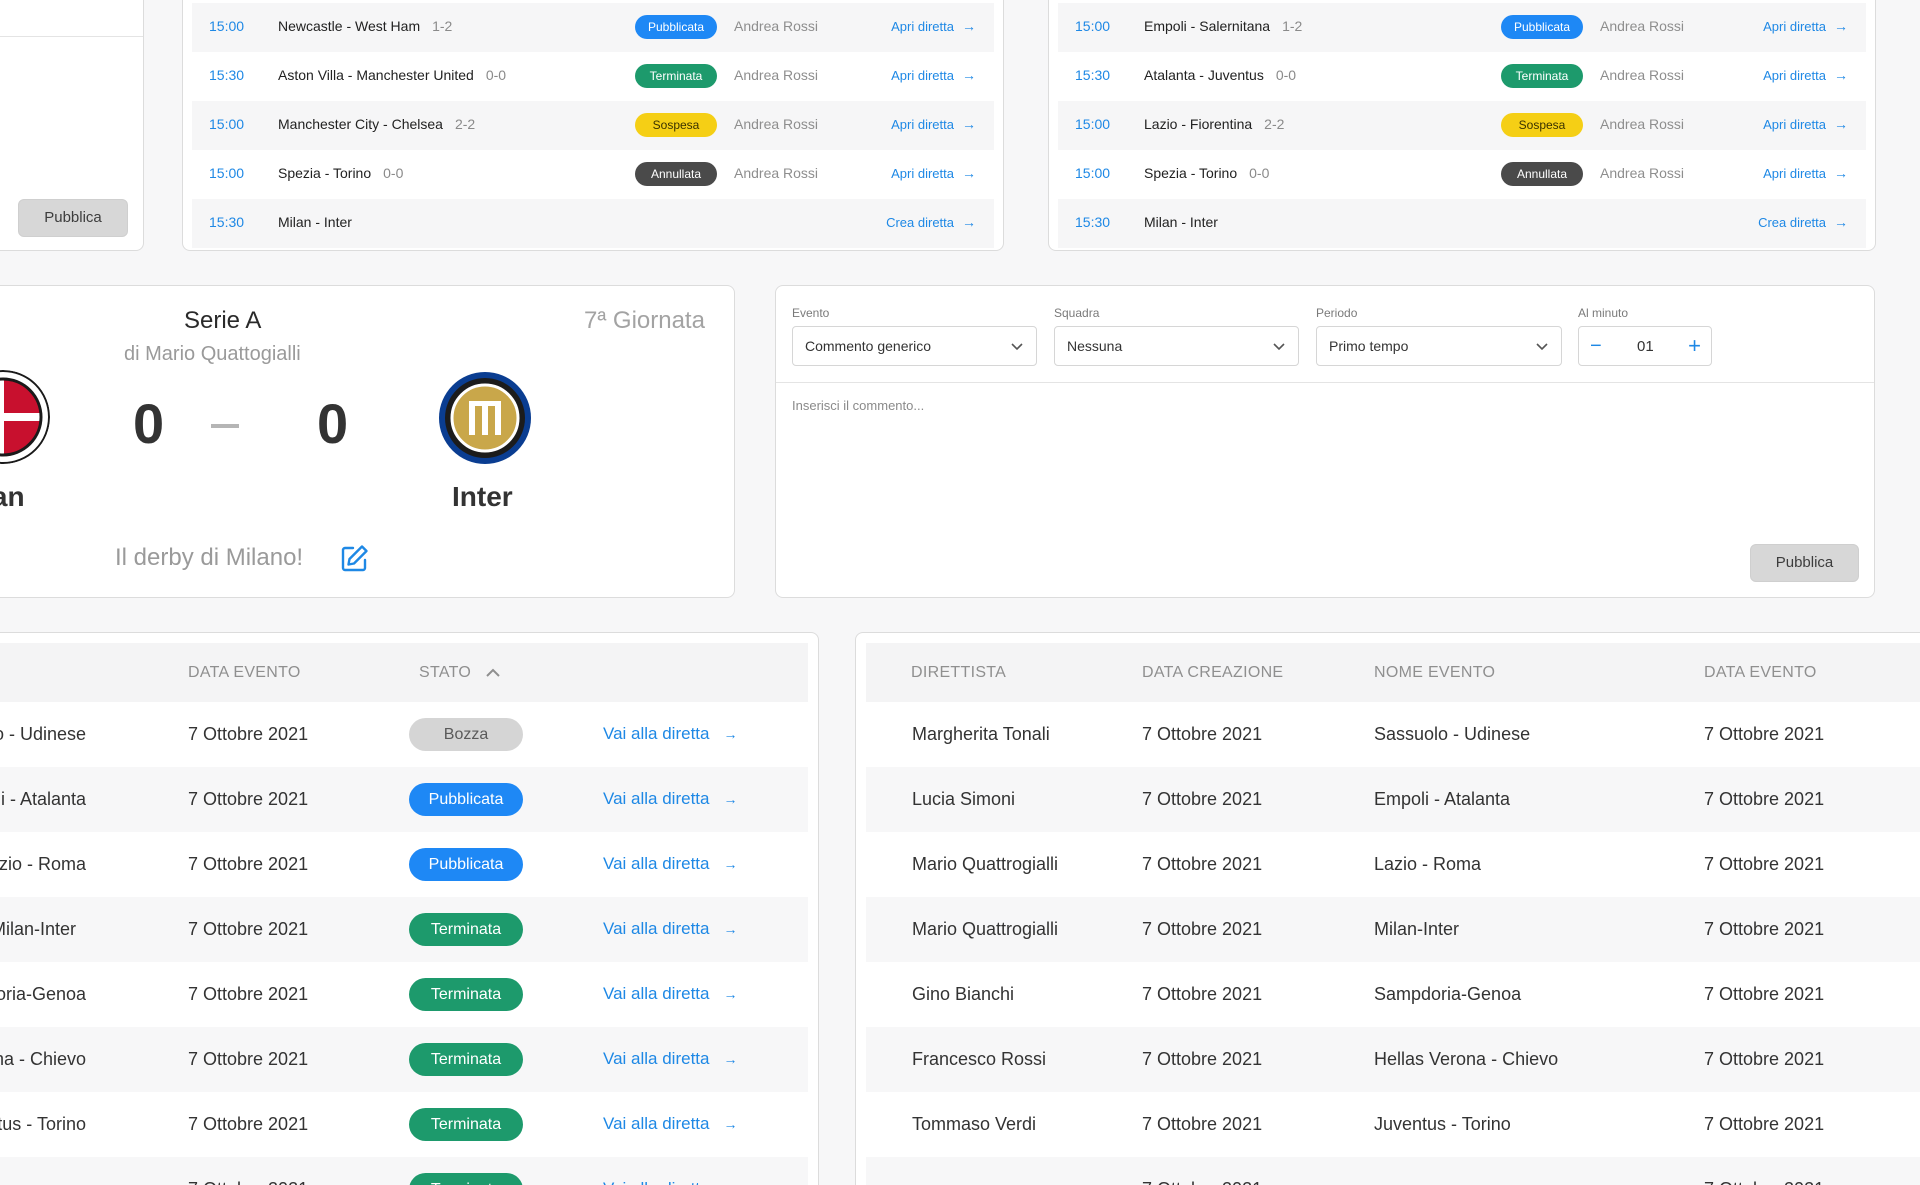 Image resolution: width=1920 pixels, height=1185 pixels. I want to click on match-name: Lazio - Fiorentina 2-2, so click(1214, 124).